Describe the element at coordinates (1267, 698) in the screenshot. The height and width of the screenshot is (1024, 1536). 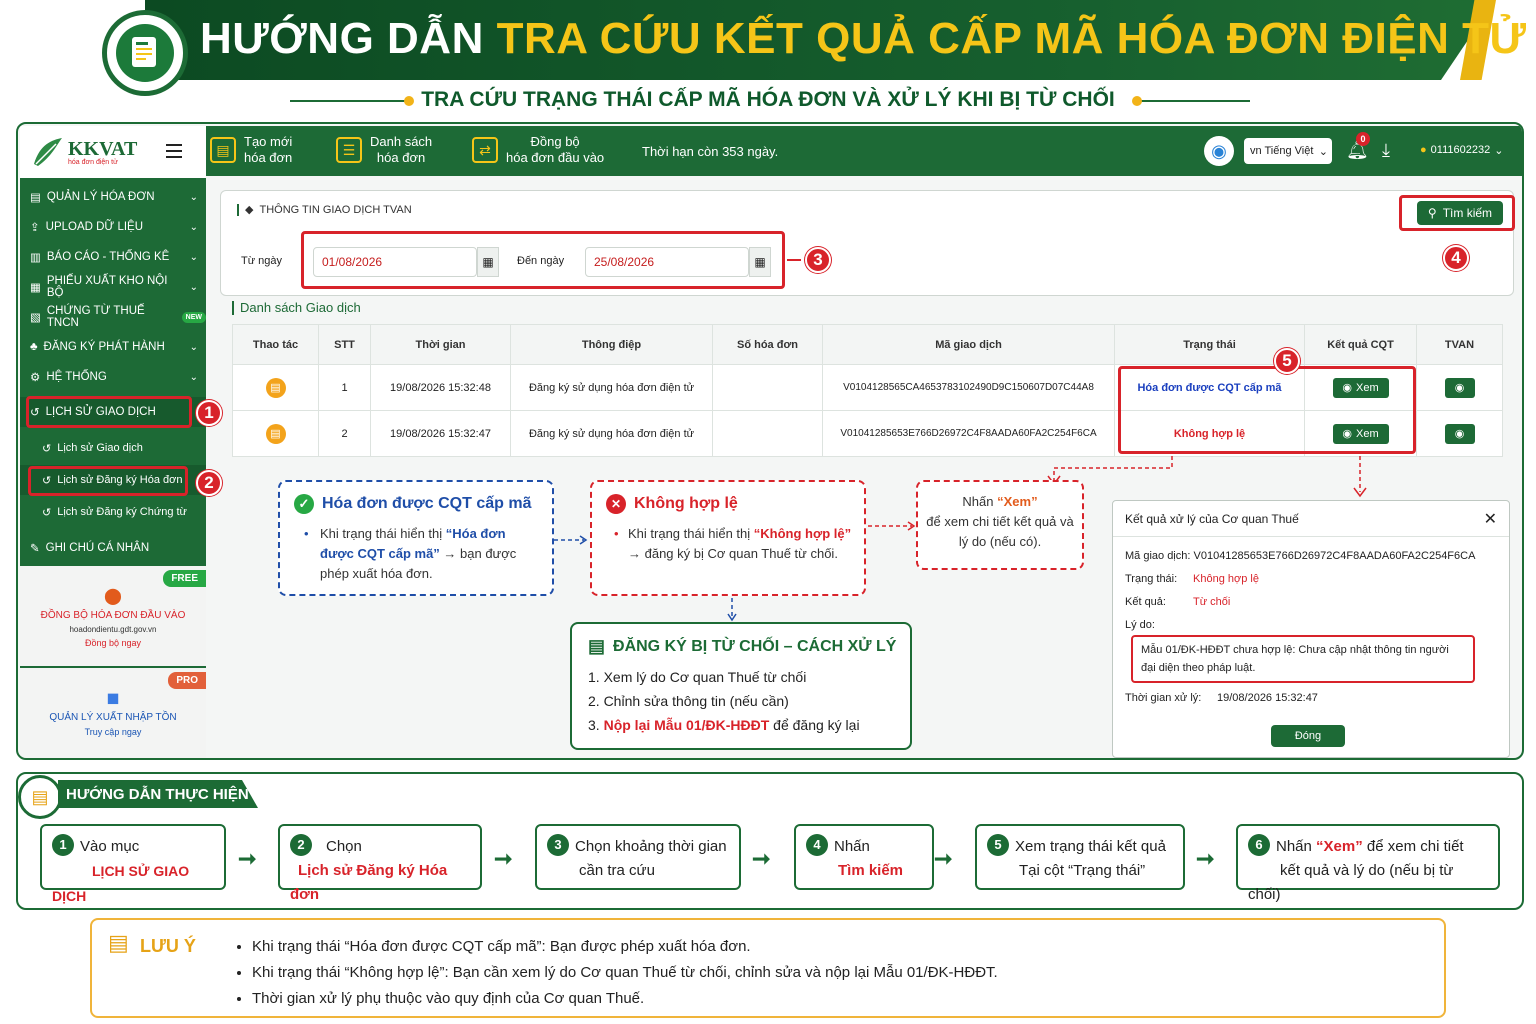
I see `modal-time: 19/08/2026 15:32:47` at that location.